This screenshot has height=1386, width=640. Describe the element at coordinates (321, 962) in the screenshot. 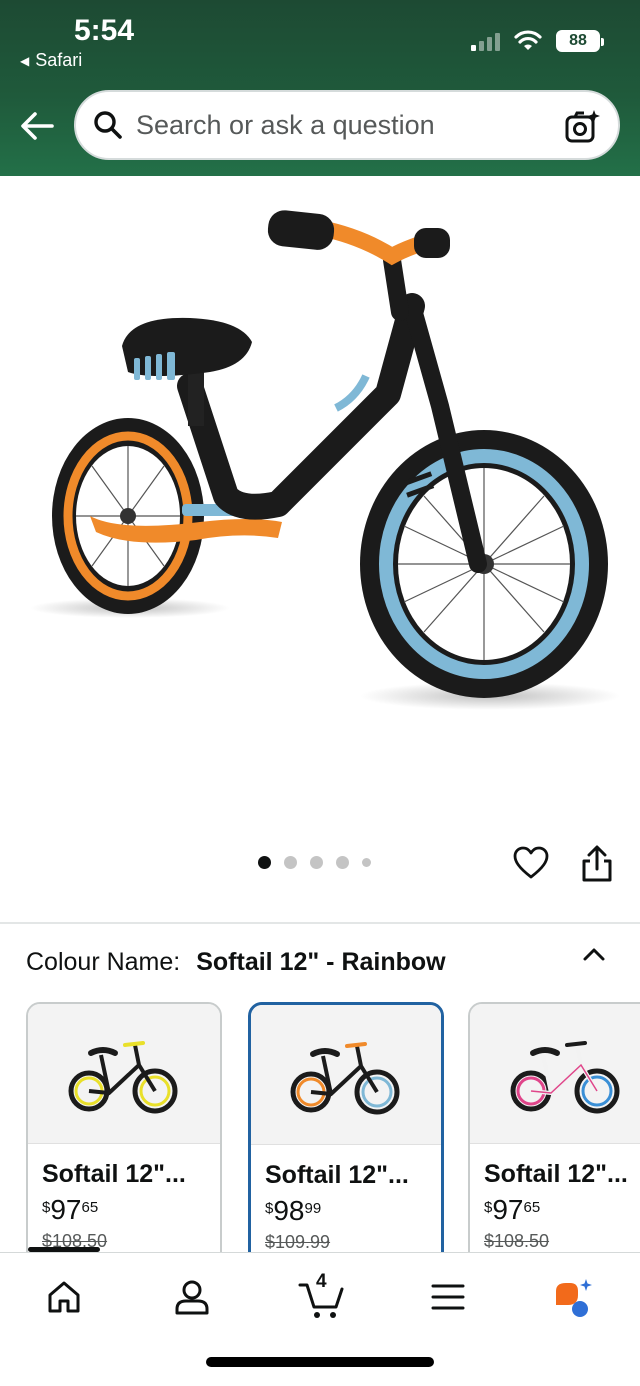

I see `colour-value: Softail 12" - Rainbow` at that location.